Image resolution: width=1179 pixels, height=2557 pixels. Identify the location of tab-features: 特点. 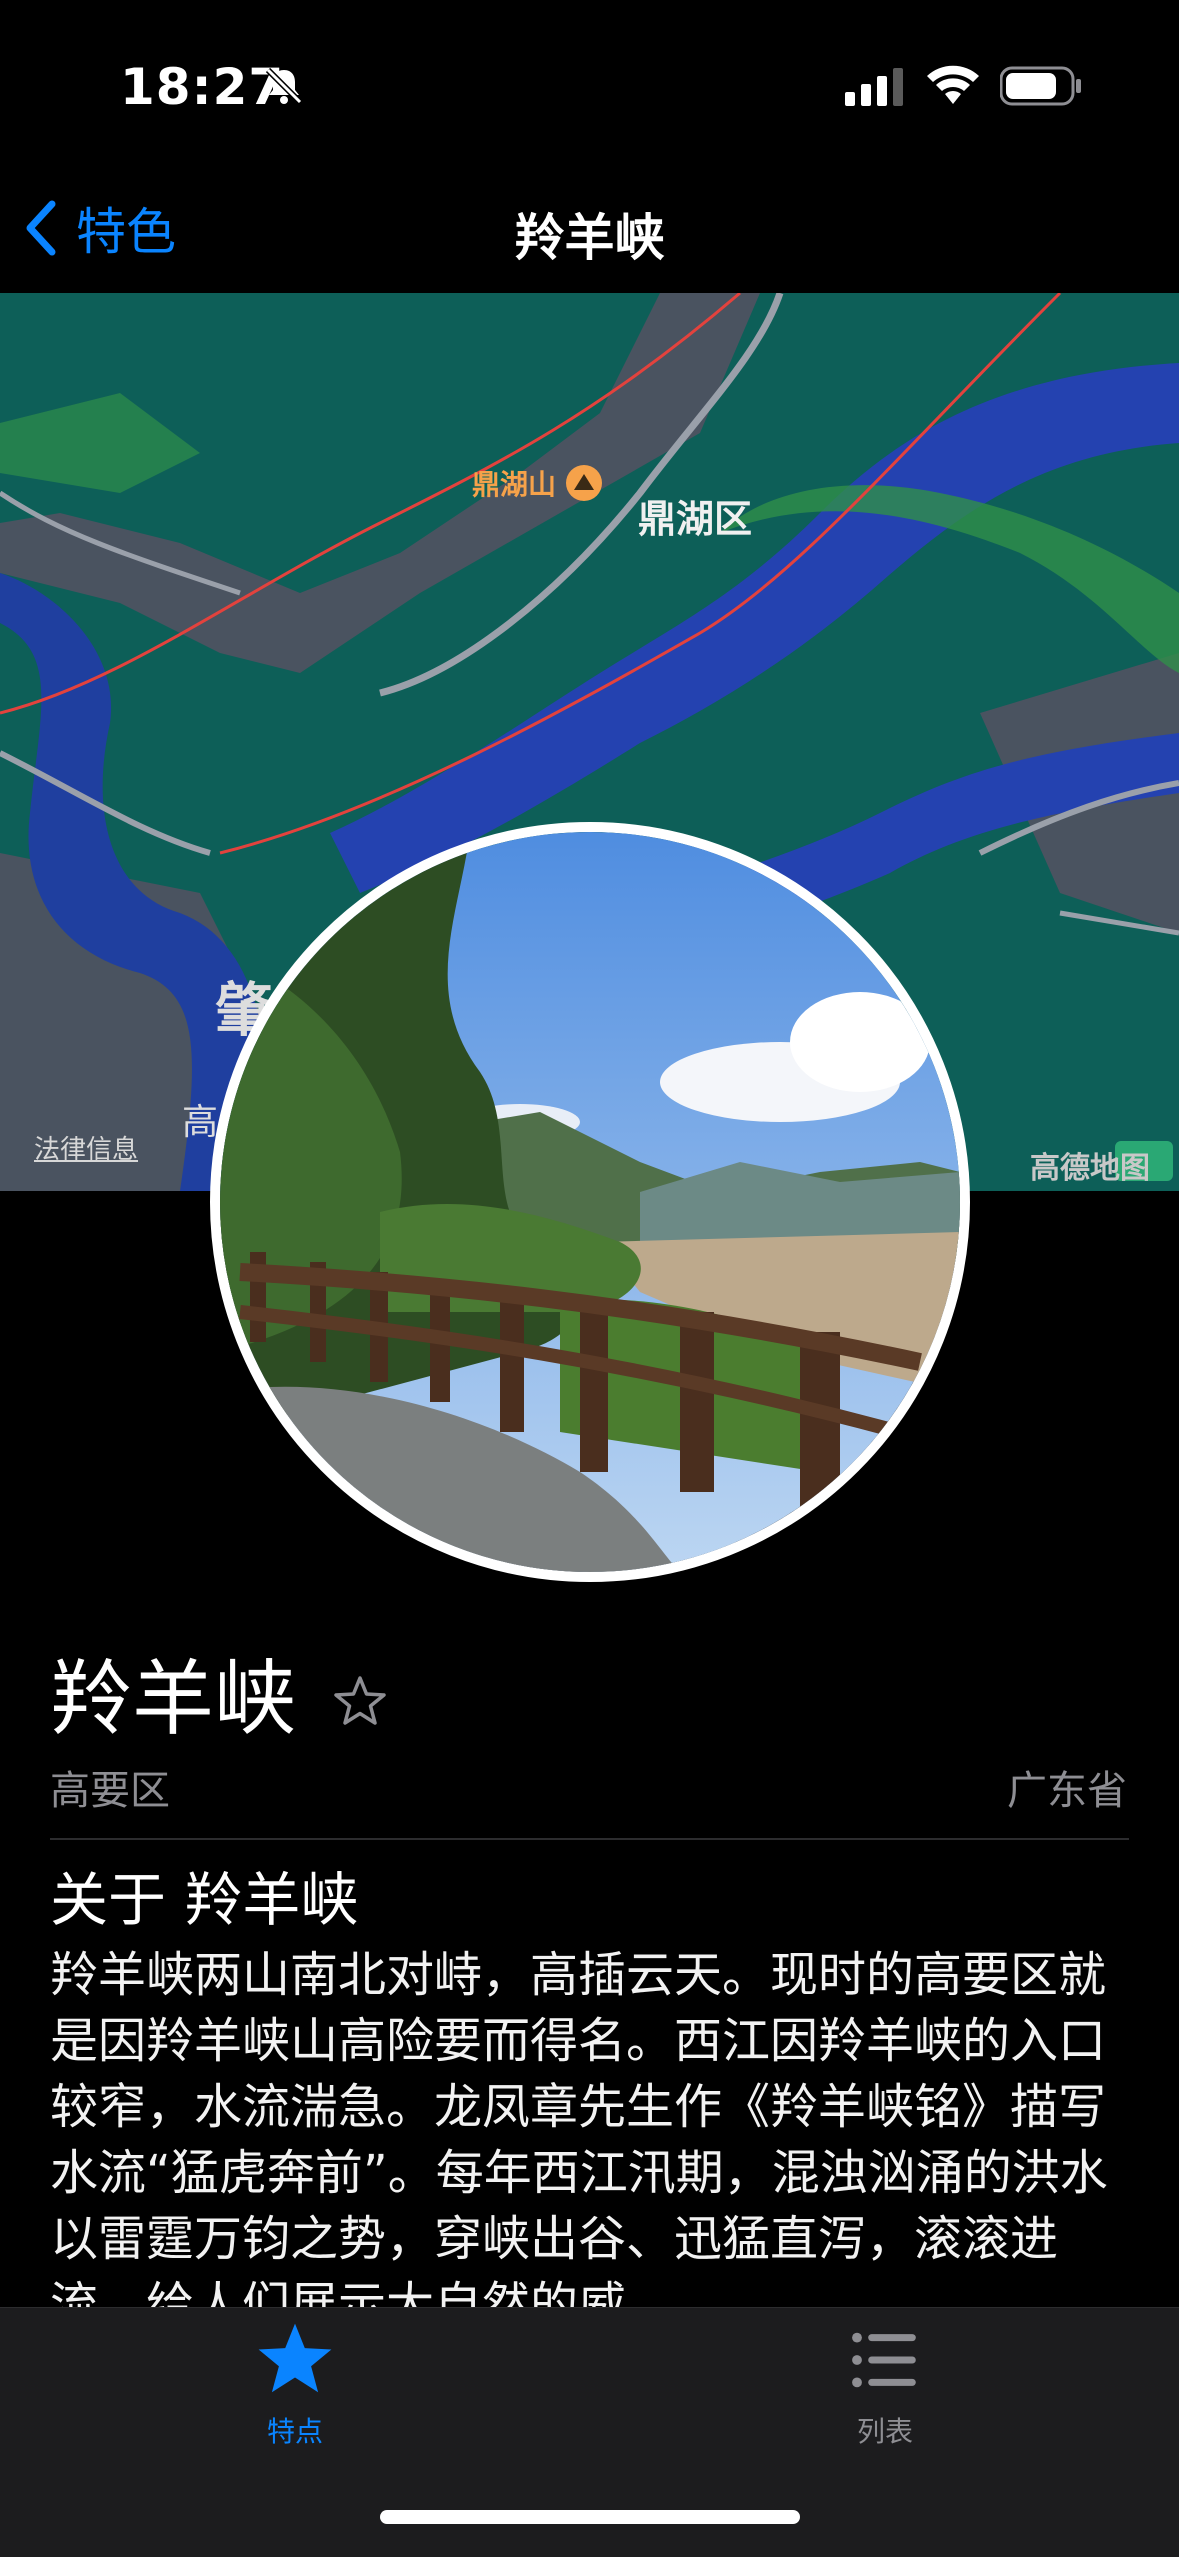
(295, 2384).